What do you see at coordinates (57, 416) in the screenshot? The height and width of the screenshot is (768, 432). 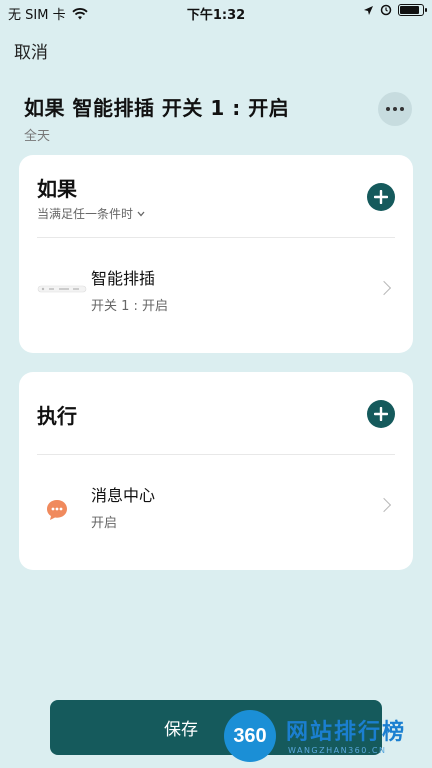 I see `do-heading: 执行` at bounding box center [57, 416].